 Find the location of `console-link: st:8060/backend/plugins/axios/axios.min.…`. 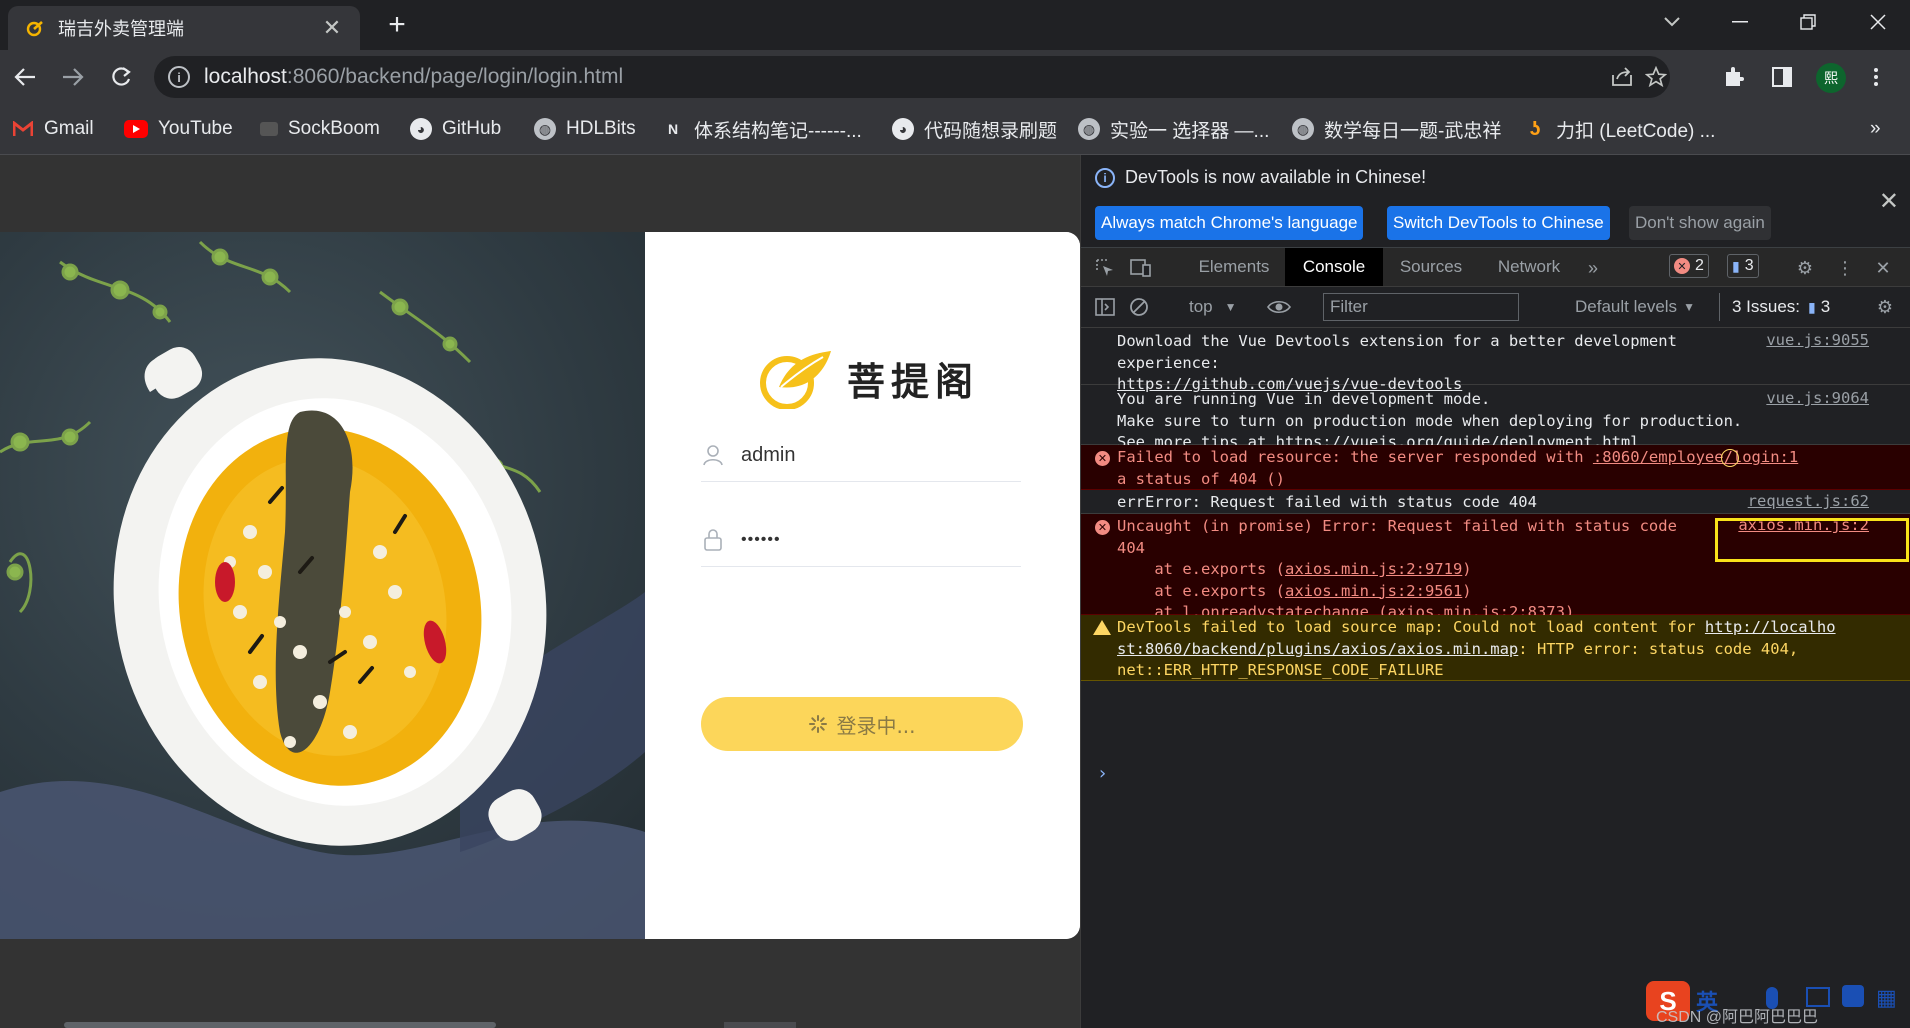

console-link: st:8060/backend/plugins/axios/axios.min.… is located at coordinates (1317, 649).